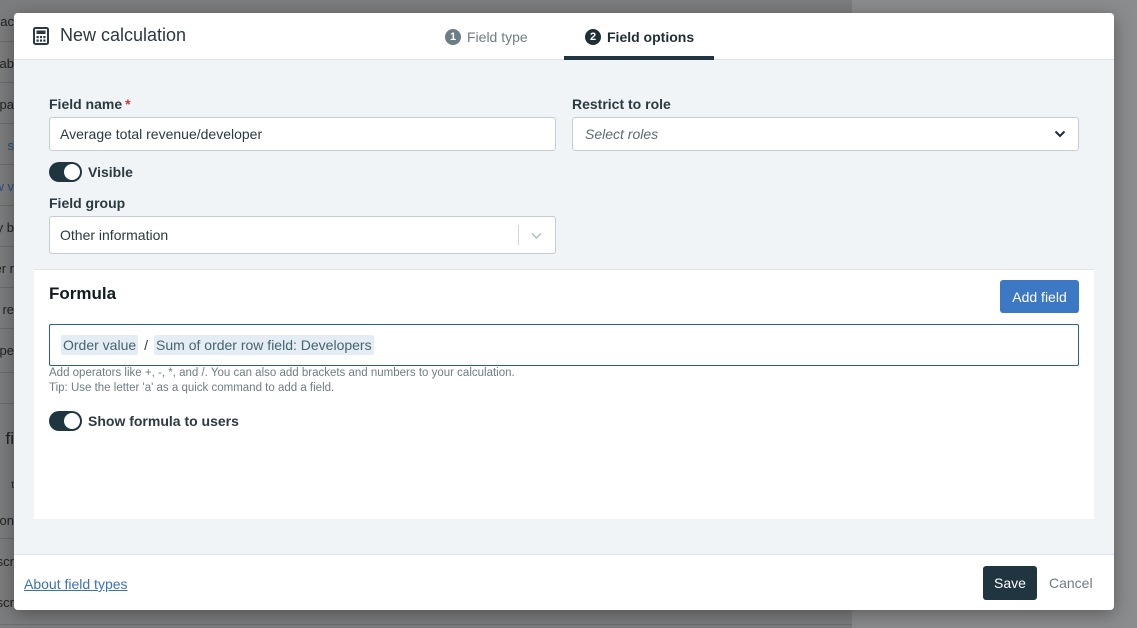 This screenshot has height=628, width=1137. What do you see at coordinates (453, 37) in the screenshot?
I see `step-number: 1` at bounding box center [453, 37].